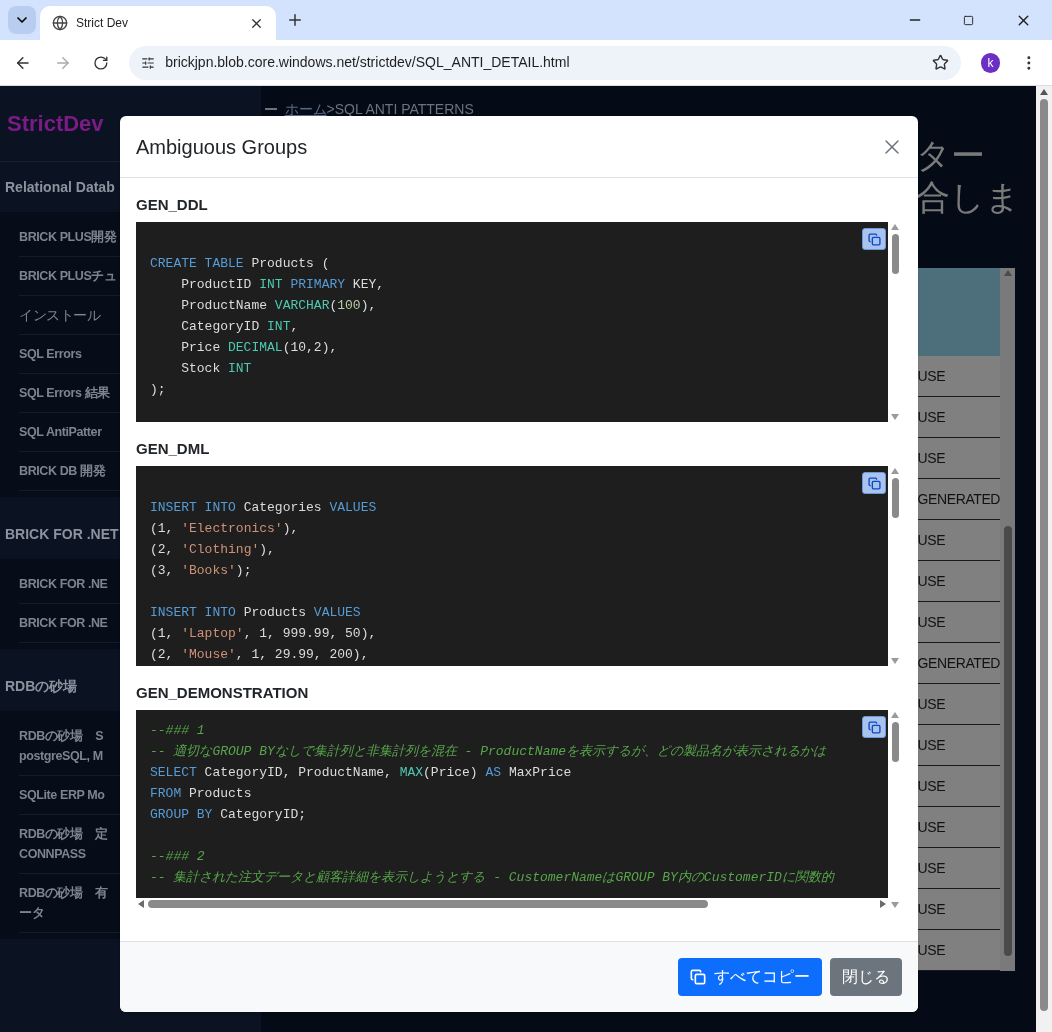  What do you see at coordinates (41, 686) in the screenshot?
I see `sidebar-section-title: RDBの砂場` at bounding box center [41, 686].